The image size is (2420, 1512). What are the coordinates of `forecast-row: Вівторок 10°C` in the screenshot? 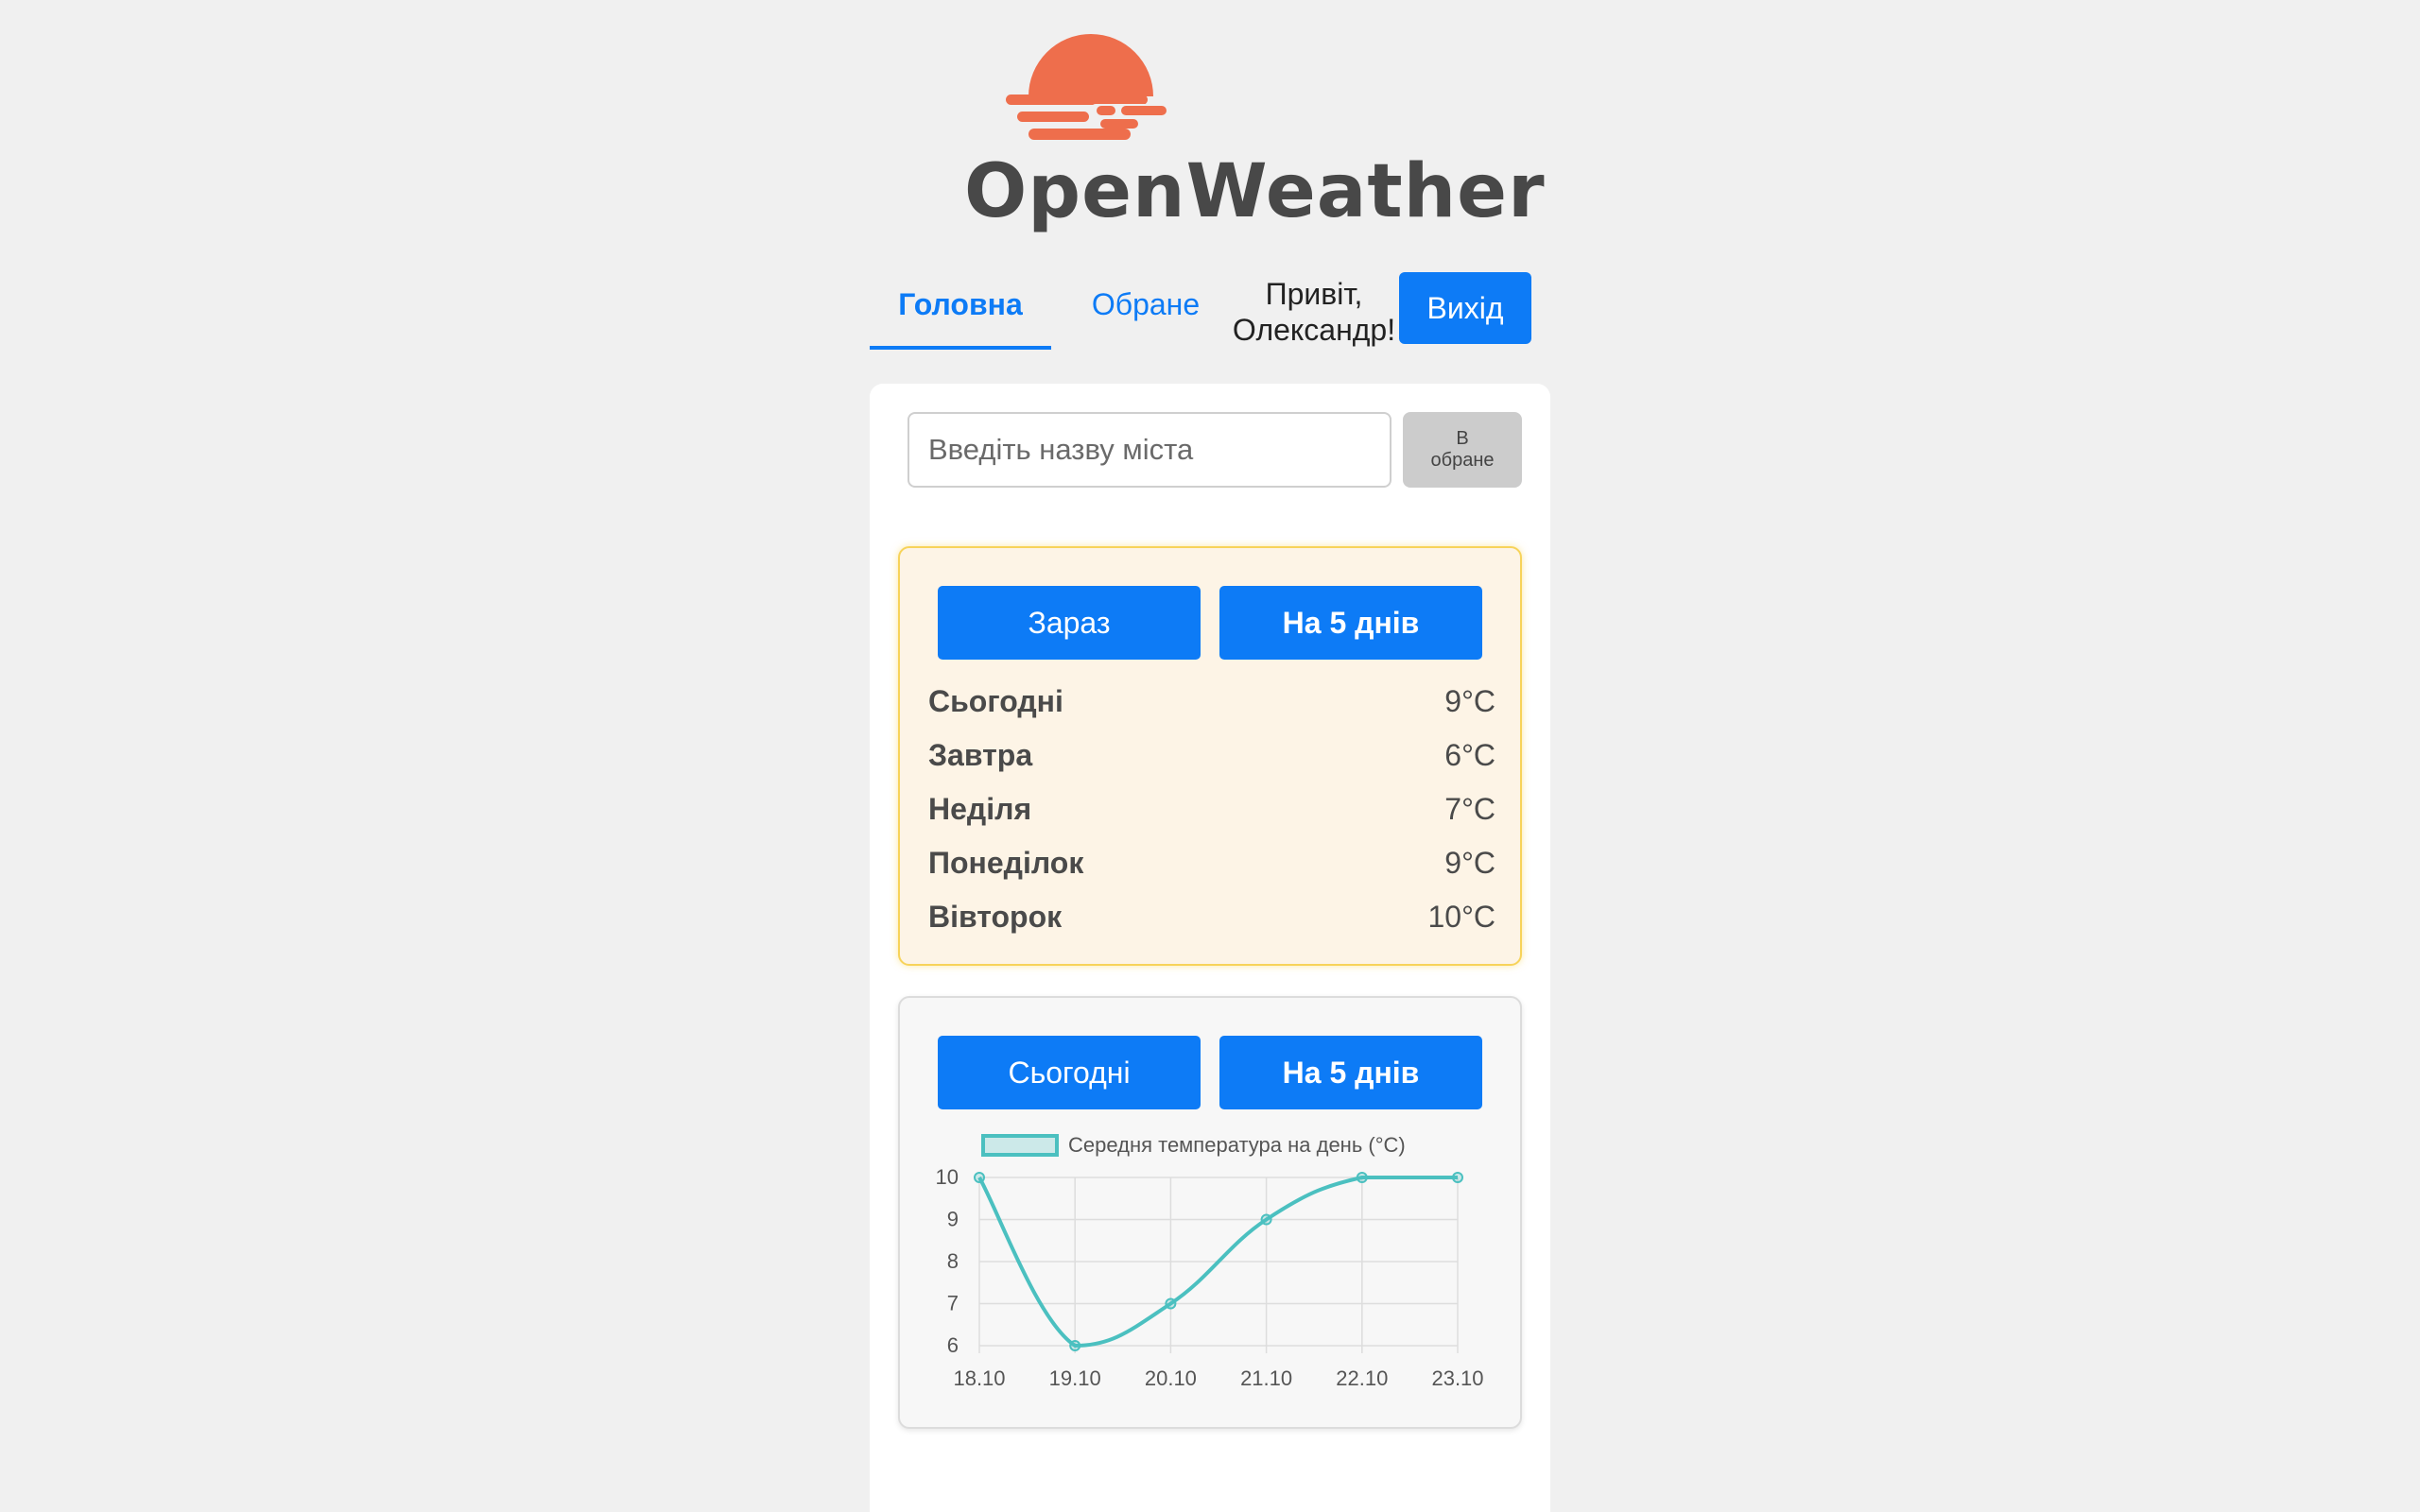 It's located at (1211, 923).